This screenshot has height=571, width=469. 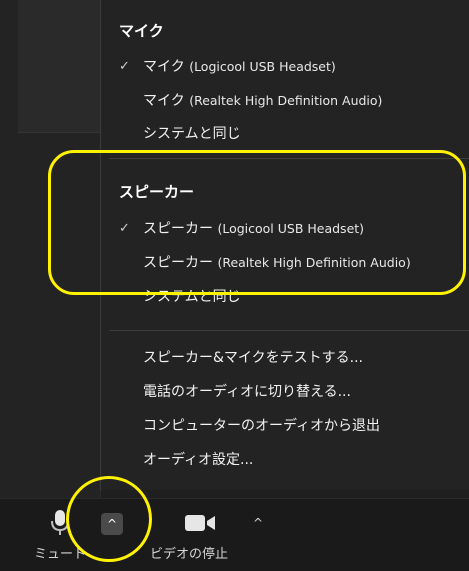 What do you see at coordinates (60, 522) in the screenshot?
I see `microphone-icon` at bounding box center [60, 522].